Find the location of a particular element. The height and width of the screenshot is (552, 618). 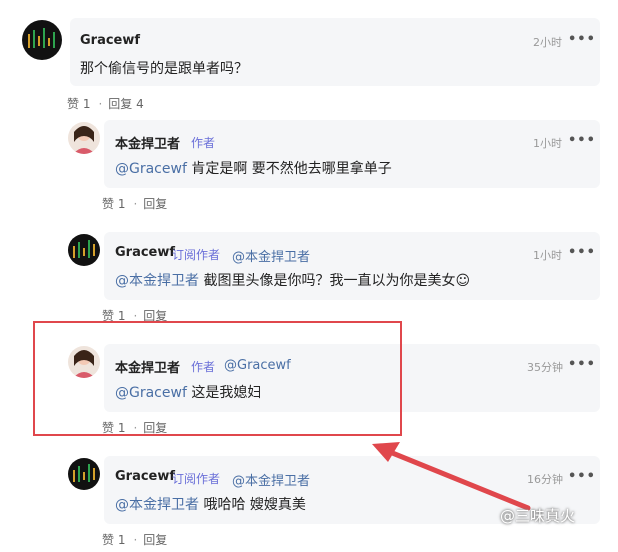

highlight-box is located at coordinates (217, 378).